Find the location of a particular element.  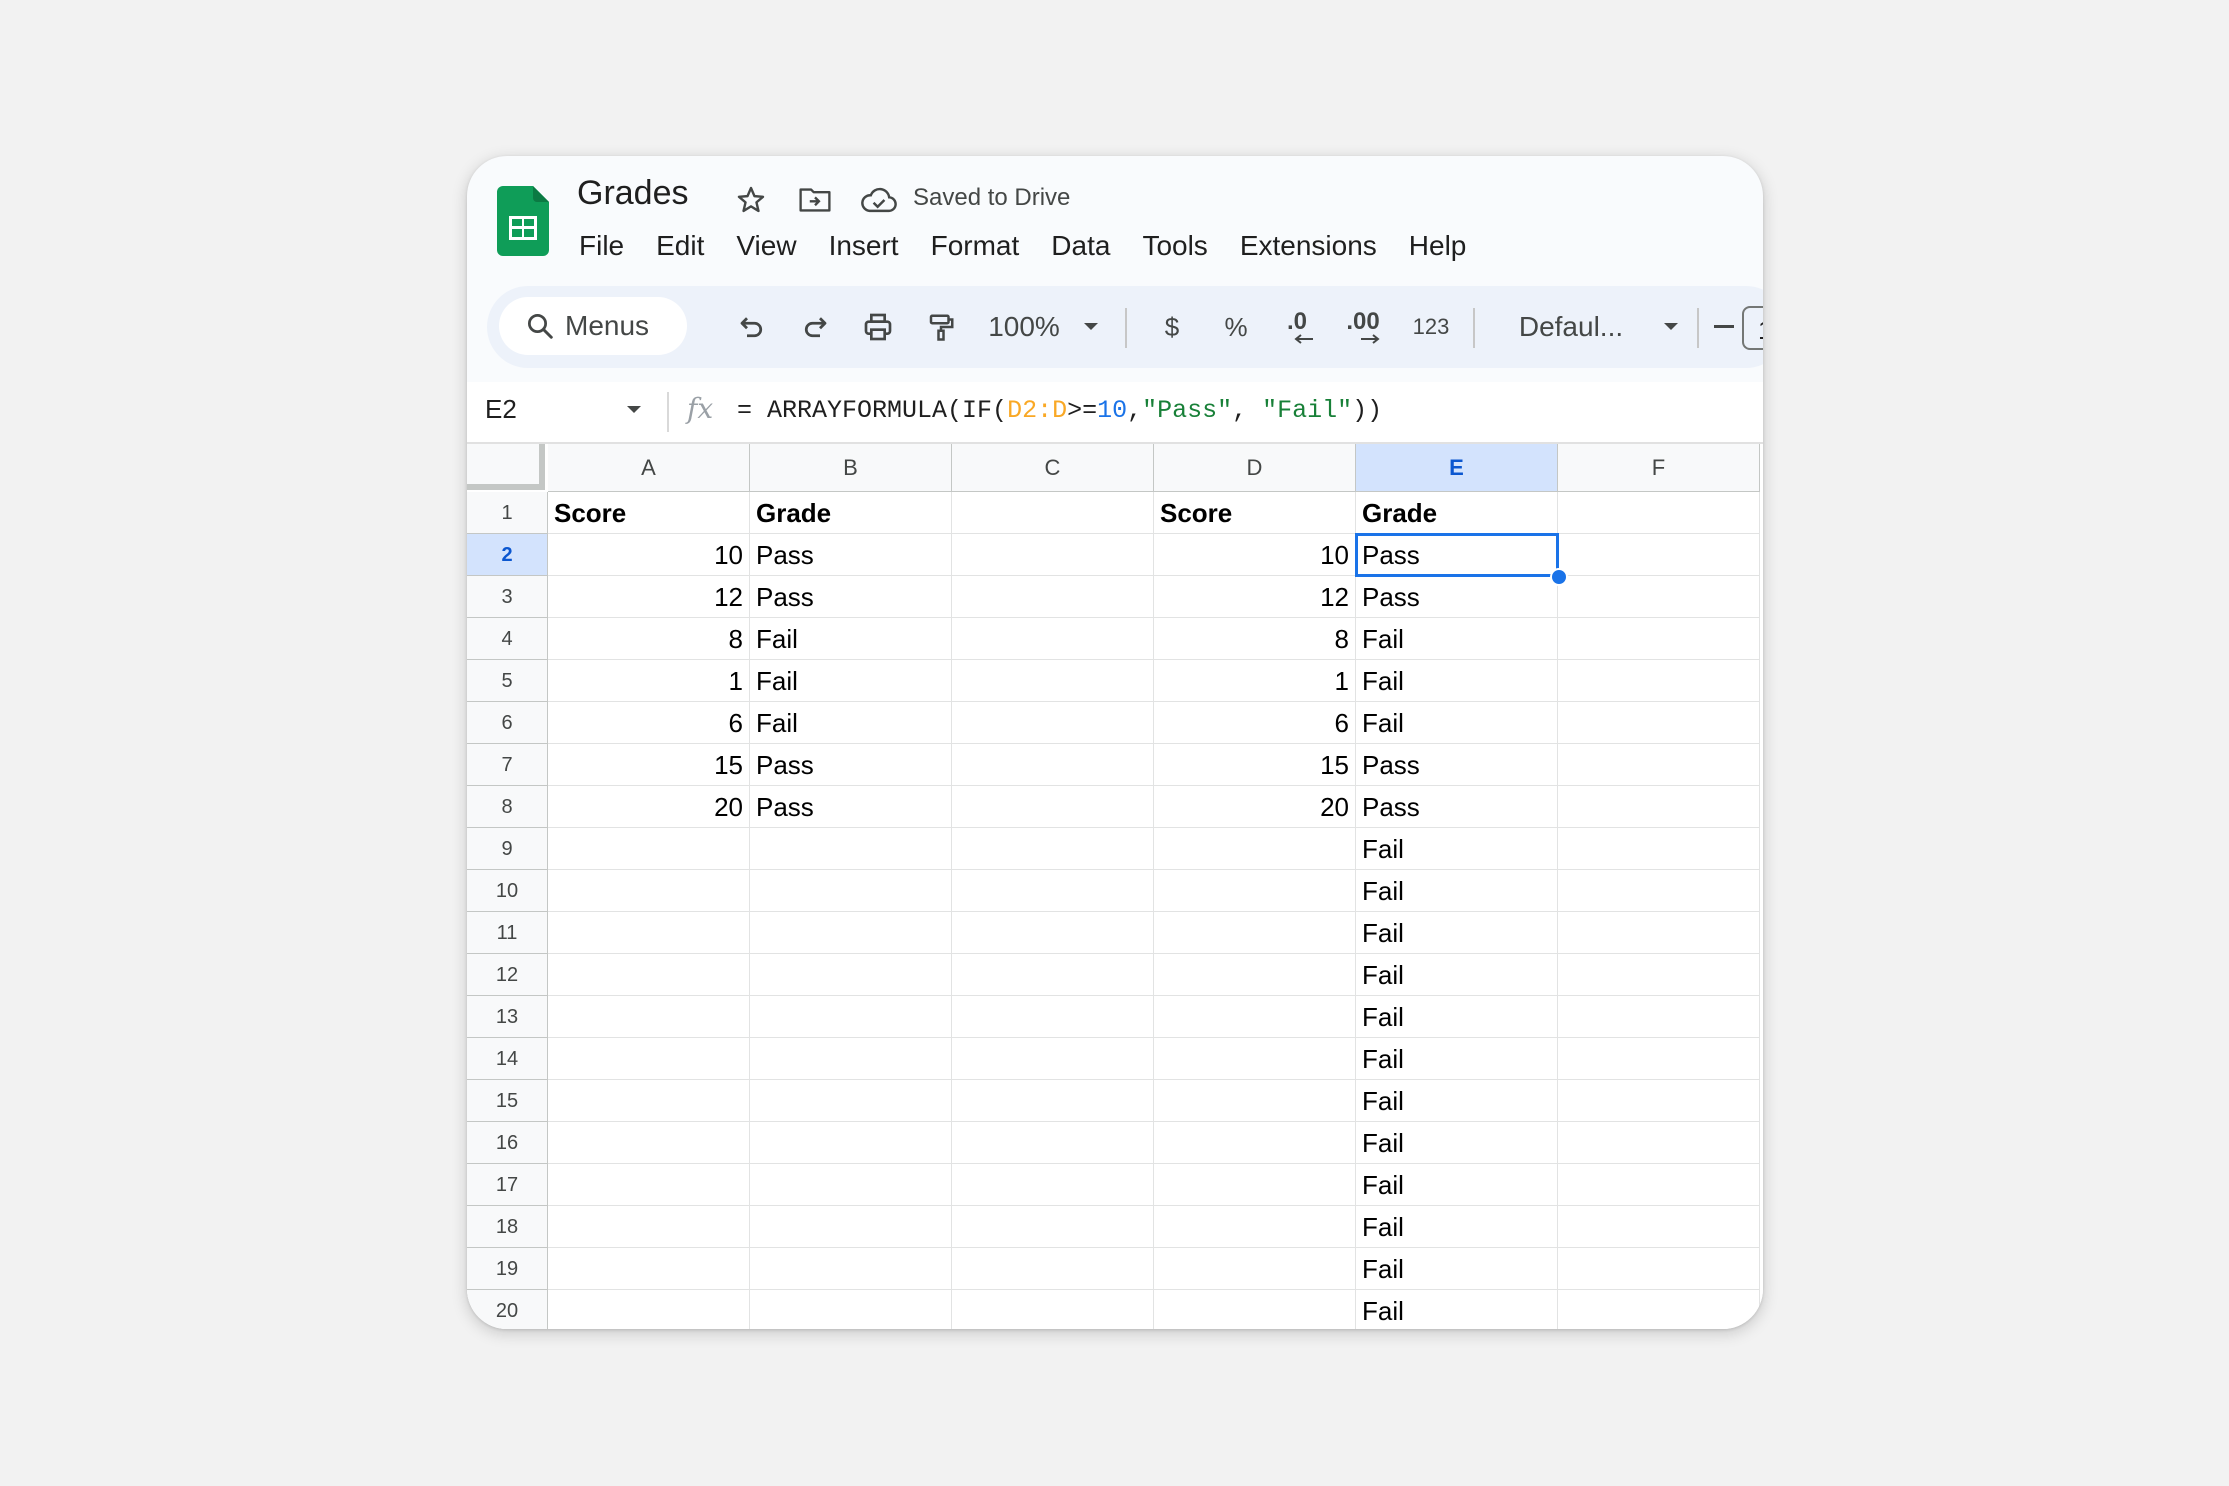

cell-e20: Fail is located at coordinates (1457, 1309).